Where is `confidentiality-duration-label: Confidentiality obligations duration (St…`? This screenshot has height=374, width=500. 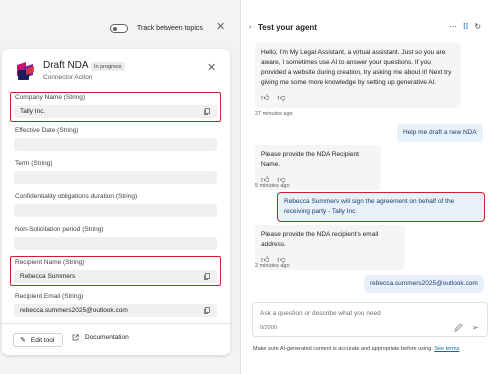
confidentiality-duration-label: Confidentiality obligations duration (St… is located at coordinates (76, 196).